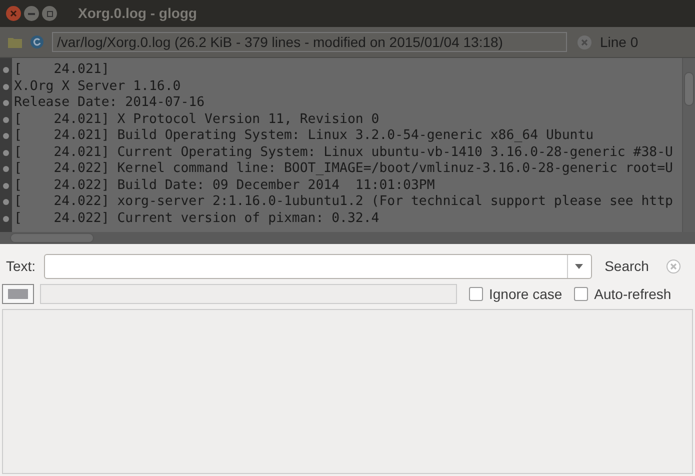  I want to click on checkbox-label: Auto-refresh, so click(633, 294).